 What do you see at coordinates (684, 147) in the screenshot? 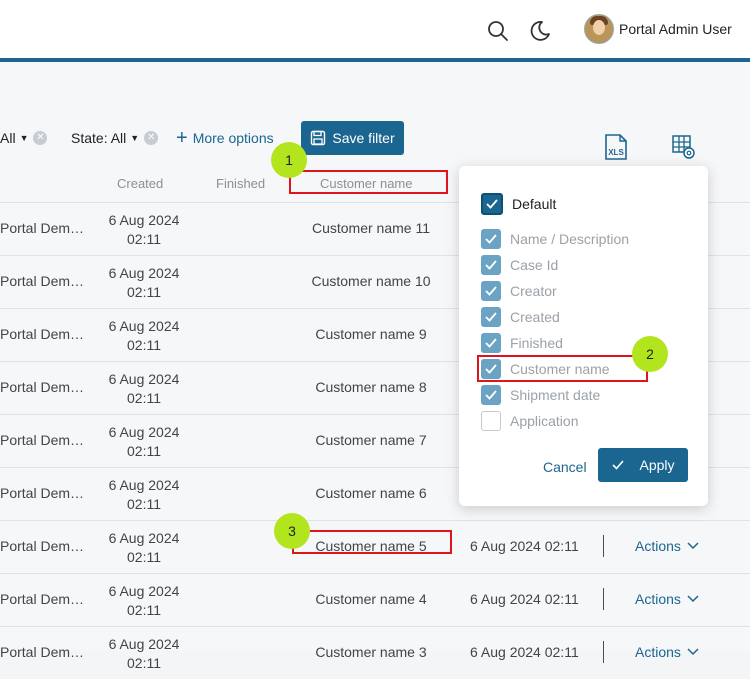
I see `table-settings-icon` at bounding box center [684, 147].